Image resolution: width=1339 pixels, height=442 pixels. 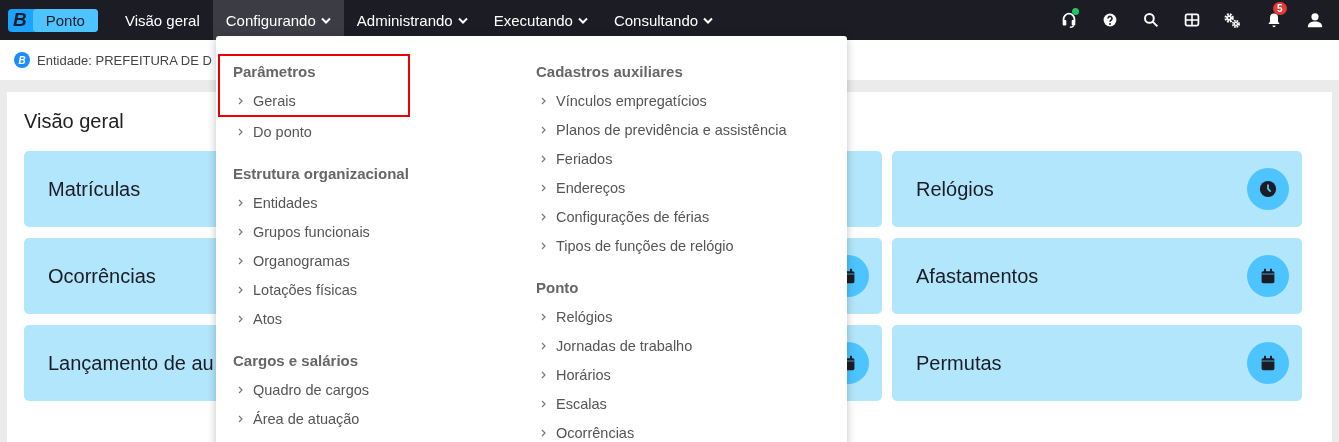 What do you see at coordinates (296, 361) in the screenshot?
I see `menu-section-heading: Cargos e salários` at bounding box center [296, 361].